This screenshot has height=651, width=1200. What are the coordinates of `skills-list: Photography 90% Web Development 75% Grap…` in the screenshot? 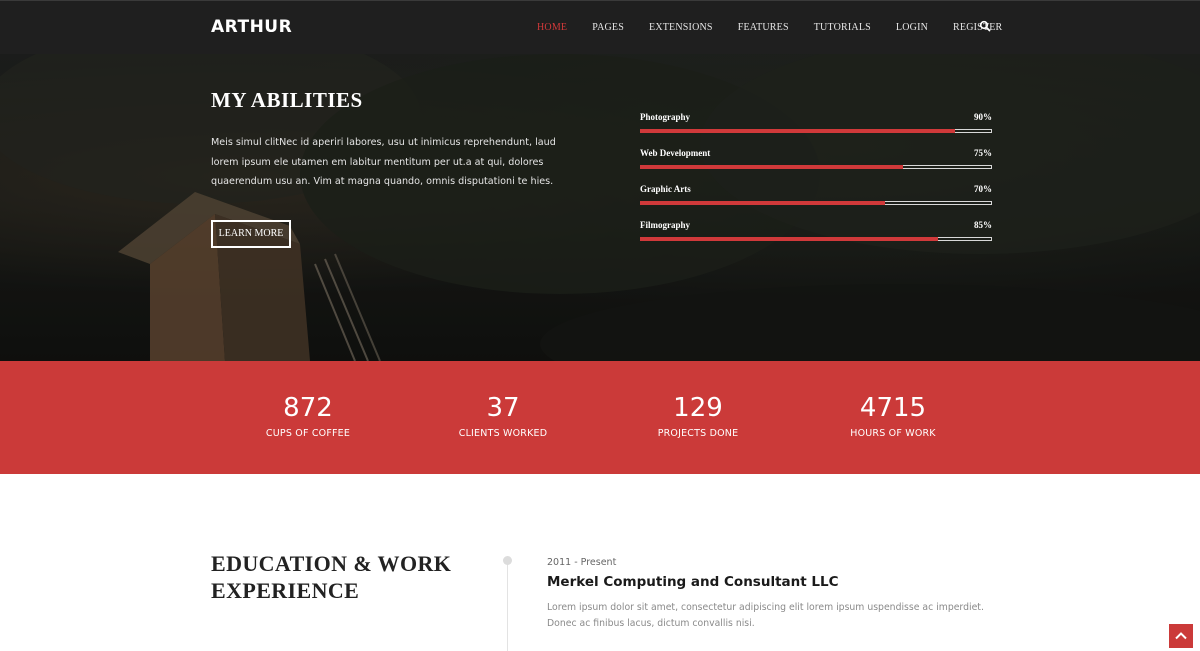 It's located at (816, 184).